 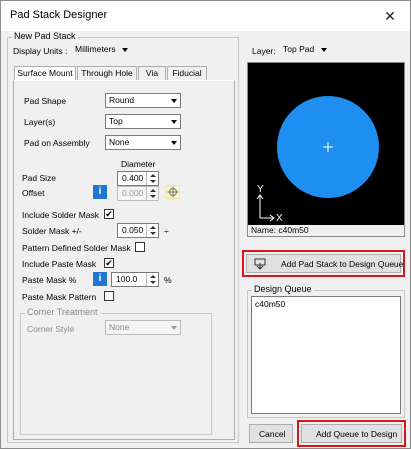 I want to click on design-queue-title: Design Queue, so click(x=283, y=289).